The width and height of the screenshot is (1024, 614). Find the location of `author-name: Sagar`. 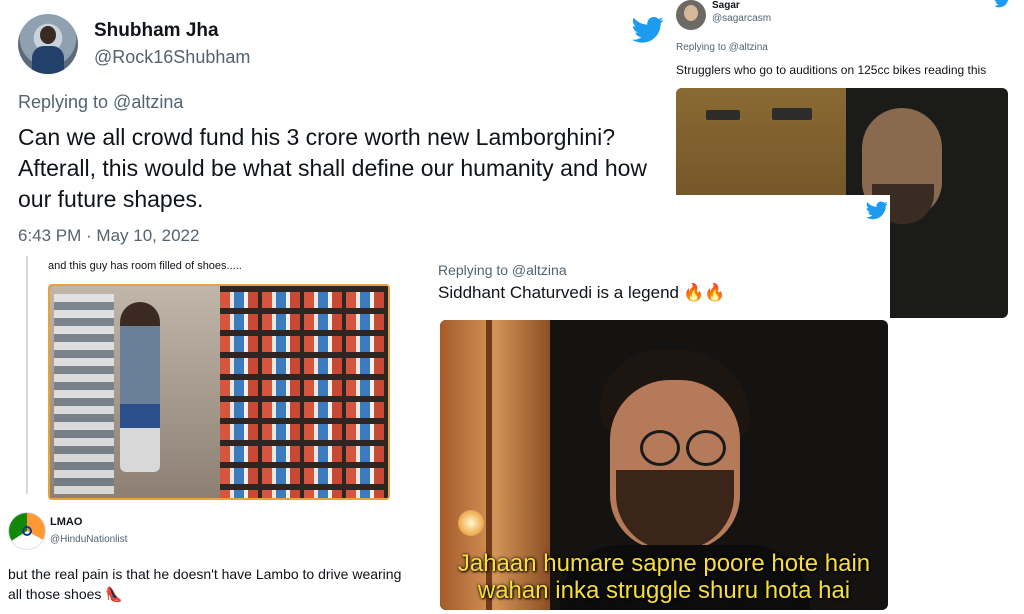

author-name: Sagar is located at coordinates (726, 5).